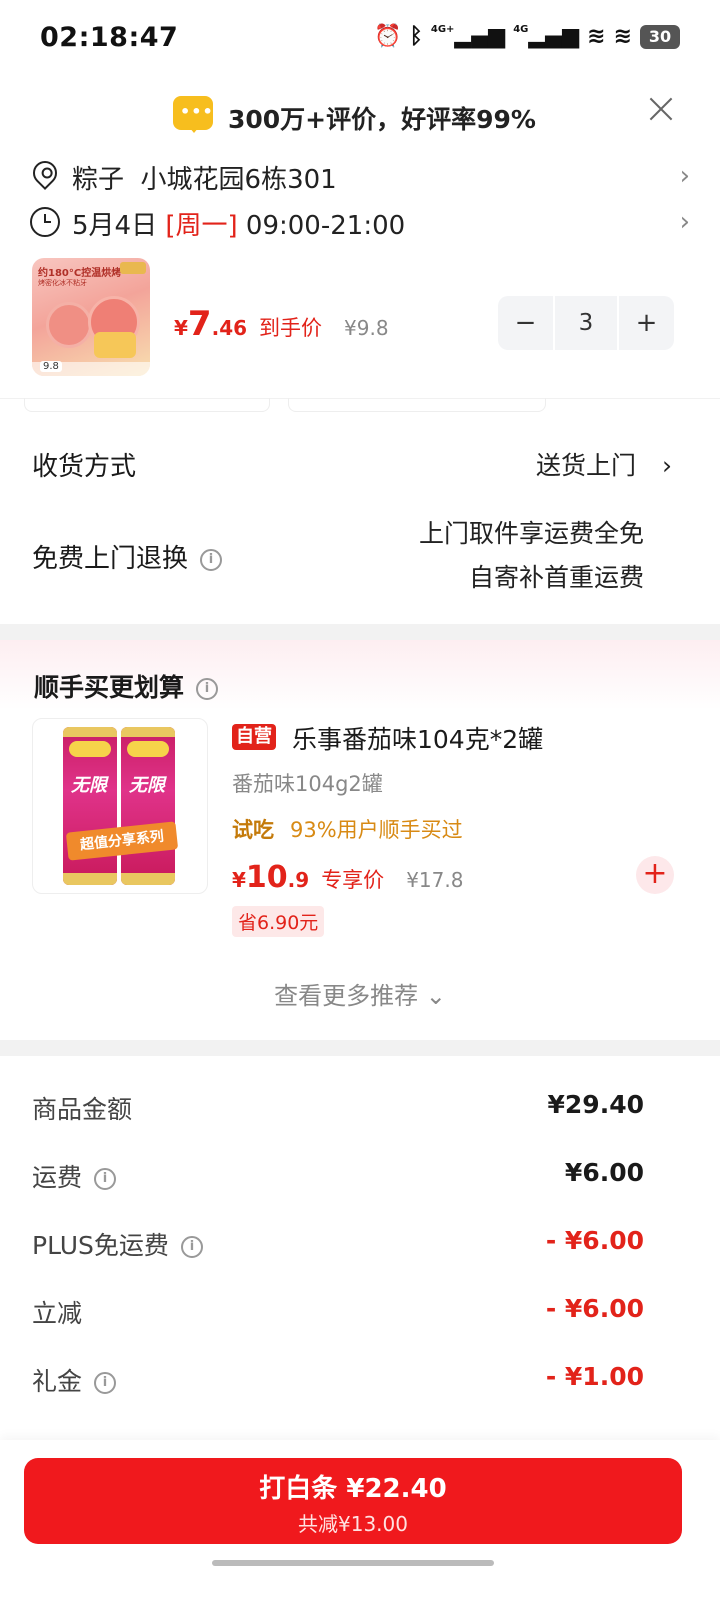 This screenshot has width=720, height=1600. I want to click on cost-row-shipping: 运费 i ¥6.00, so click(338, 1178).